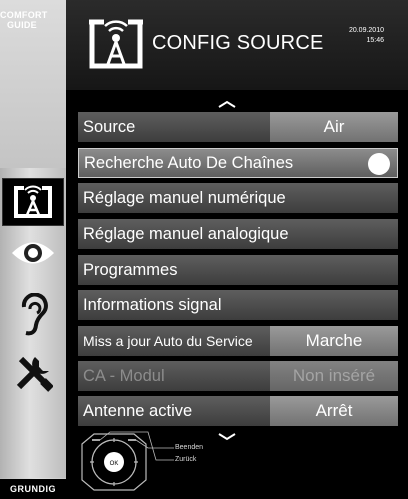  Describe the element at coordinates (186, 459) in the screenshot. I see `back-hint-label: Zurück` at that location.